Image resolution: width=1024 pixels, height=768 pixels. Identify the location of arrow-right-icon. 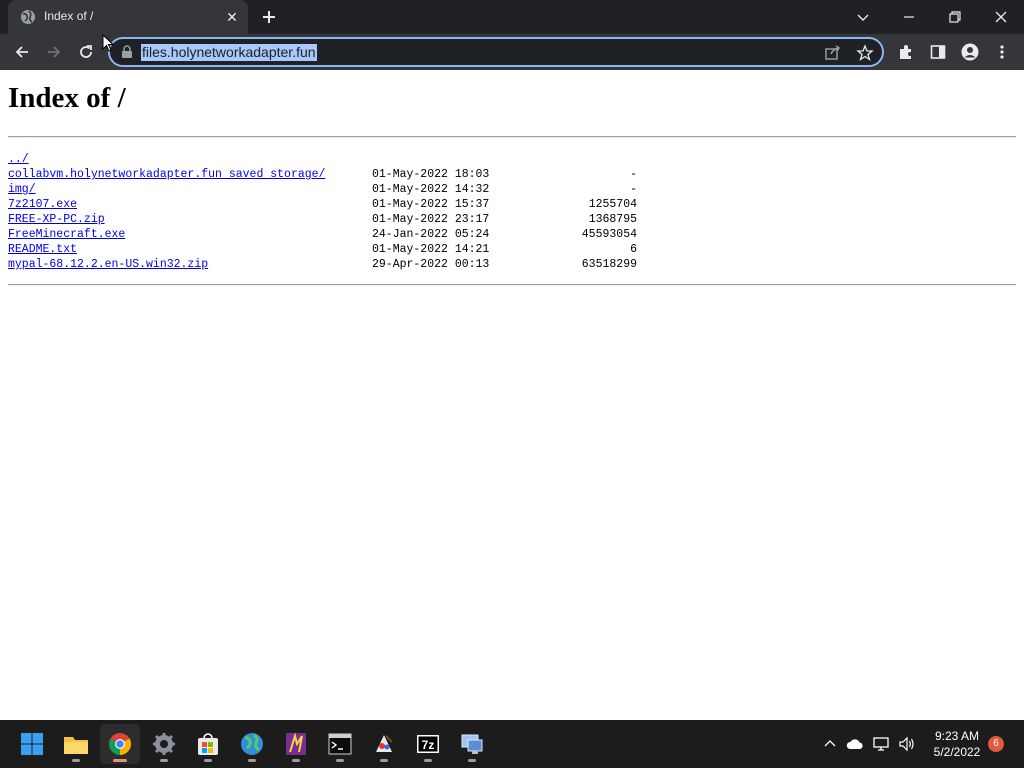
(54, 52).